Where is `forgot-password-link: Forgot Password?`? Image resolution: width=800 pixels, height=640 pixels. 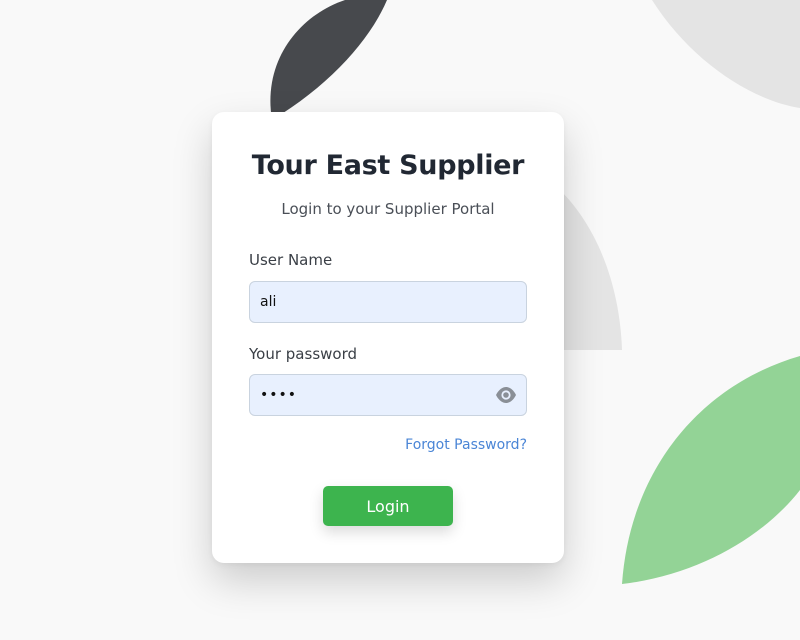
forgot-password-link: Forgot Password? is located at coordinates (466, 445).